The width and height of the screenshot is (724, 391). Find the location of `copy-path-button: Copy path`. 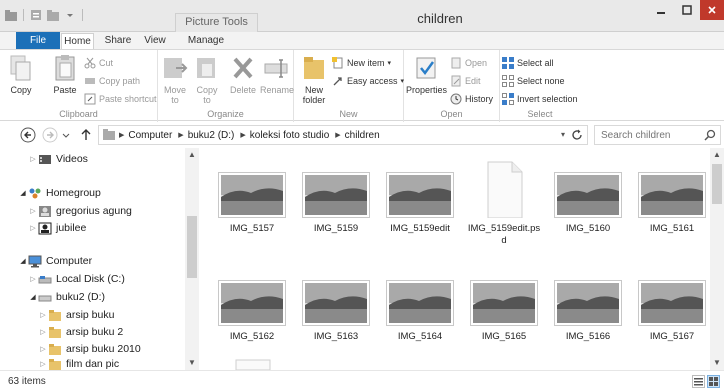

copy-path-button: Copy path is located at coordinates (112, 80).